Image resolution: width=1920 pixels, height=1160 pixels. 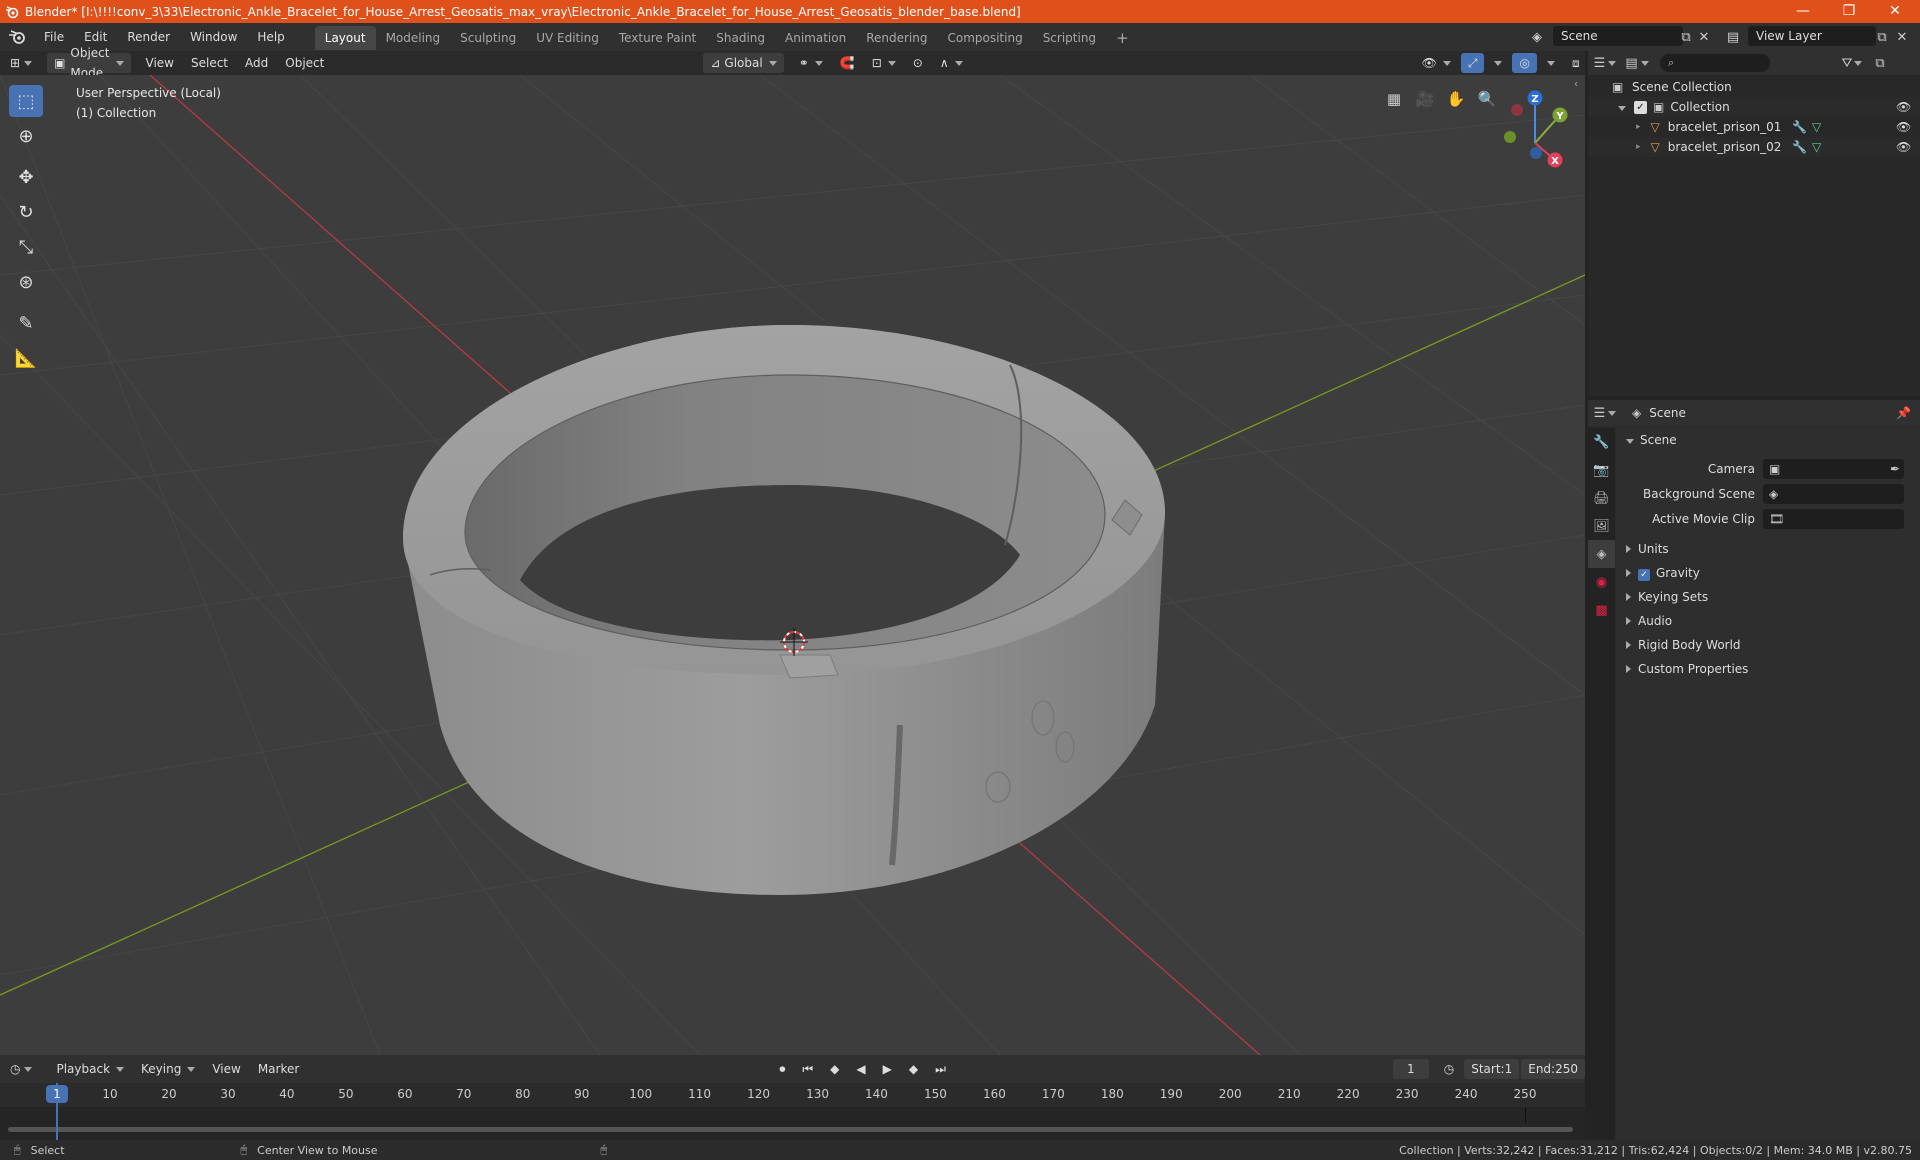 I want to click on menu-window: Window, so click(x=213, y=37).